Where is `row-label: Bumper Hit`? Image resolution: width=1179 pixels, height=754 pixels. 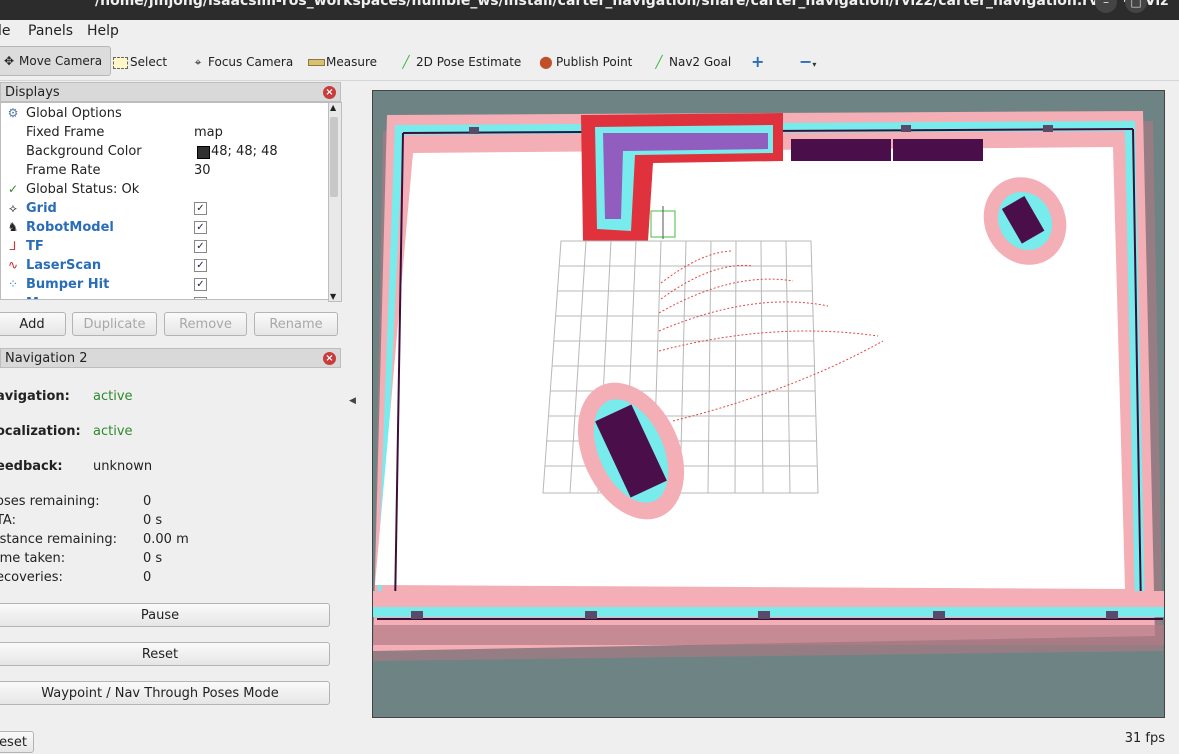
row-label: Bumper Hit is located at coordinates (68, 284).